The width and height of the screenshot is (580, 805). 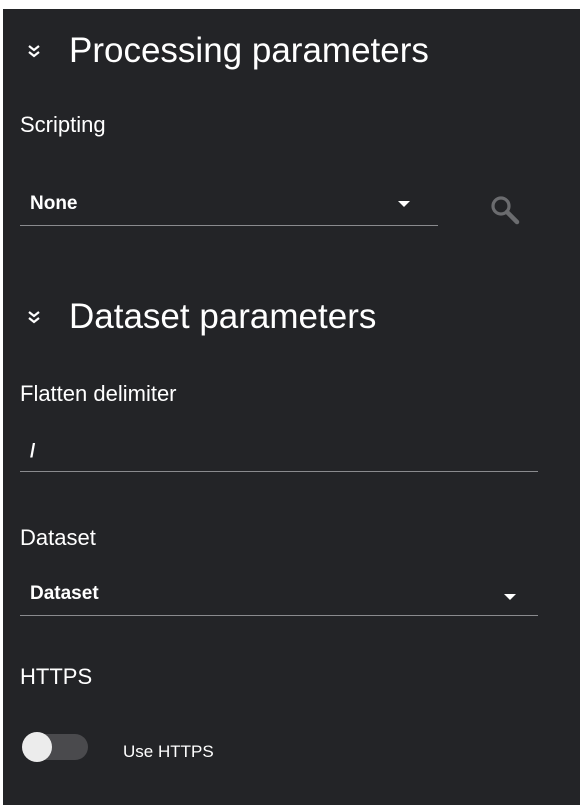 What do you see at coordinates (223, 316) in the screenshot?
I see `dataset-parameters-title: Dataset parameters` at bounding box center [223, 316].